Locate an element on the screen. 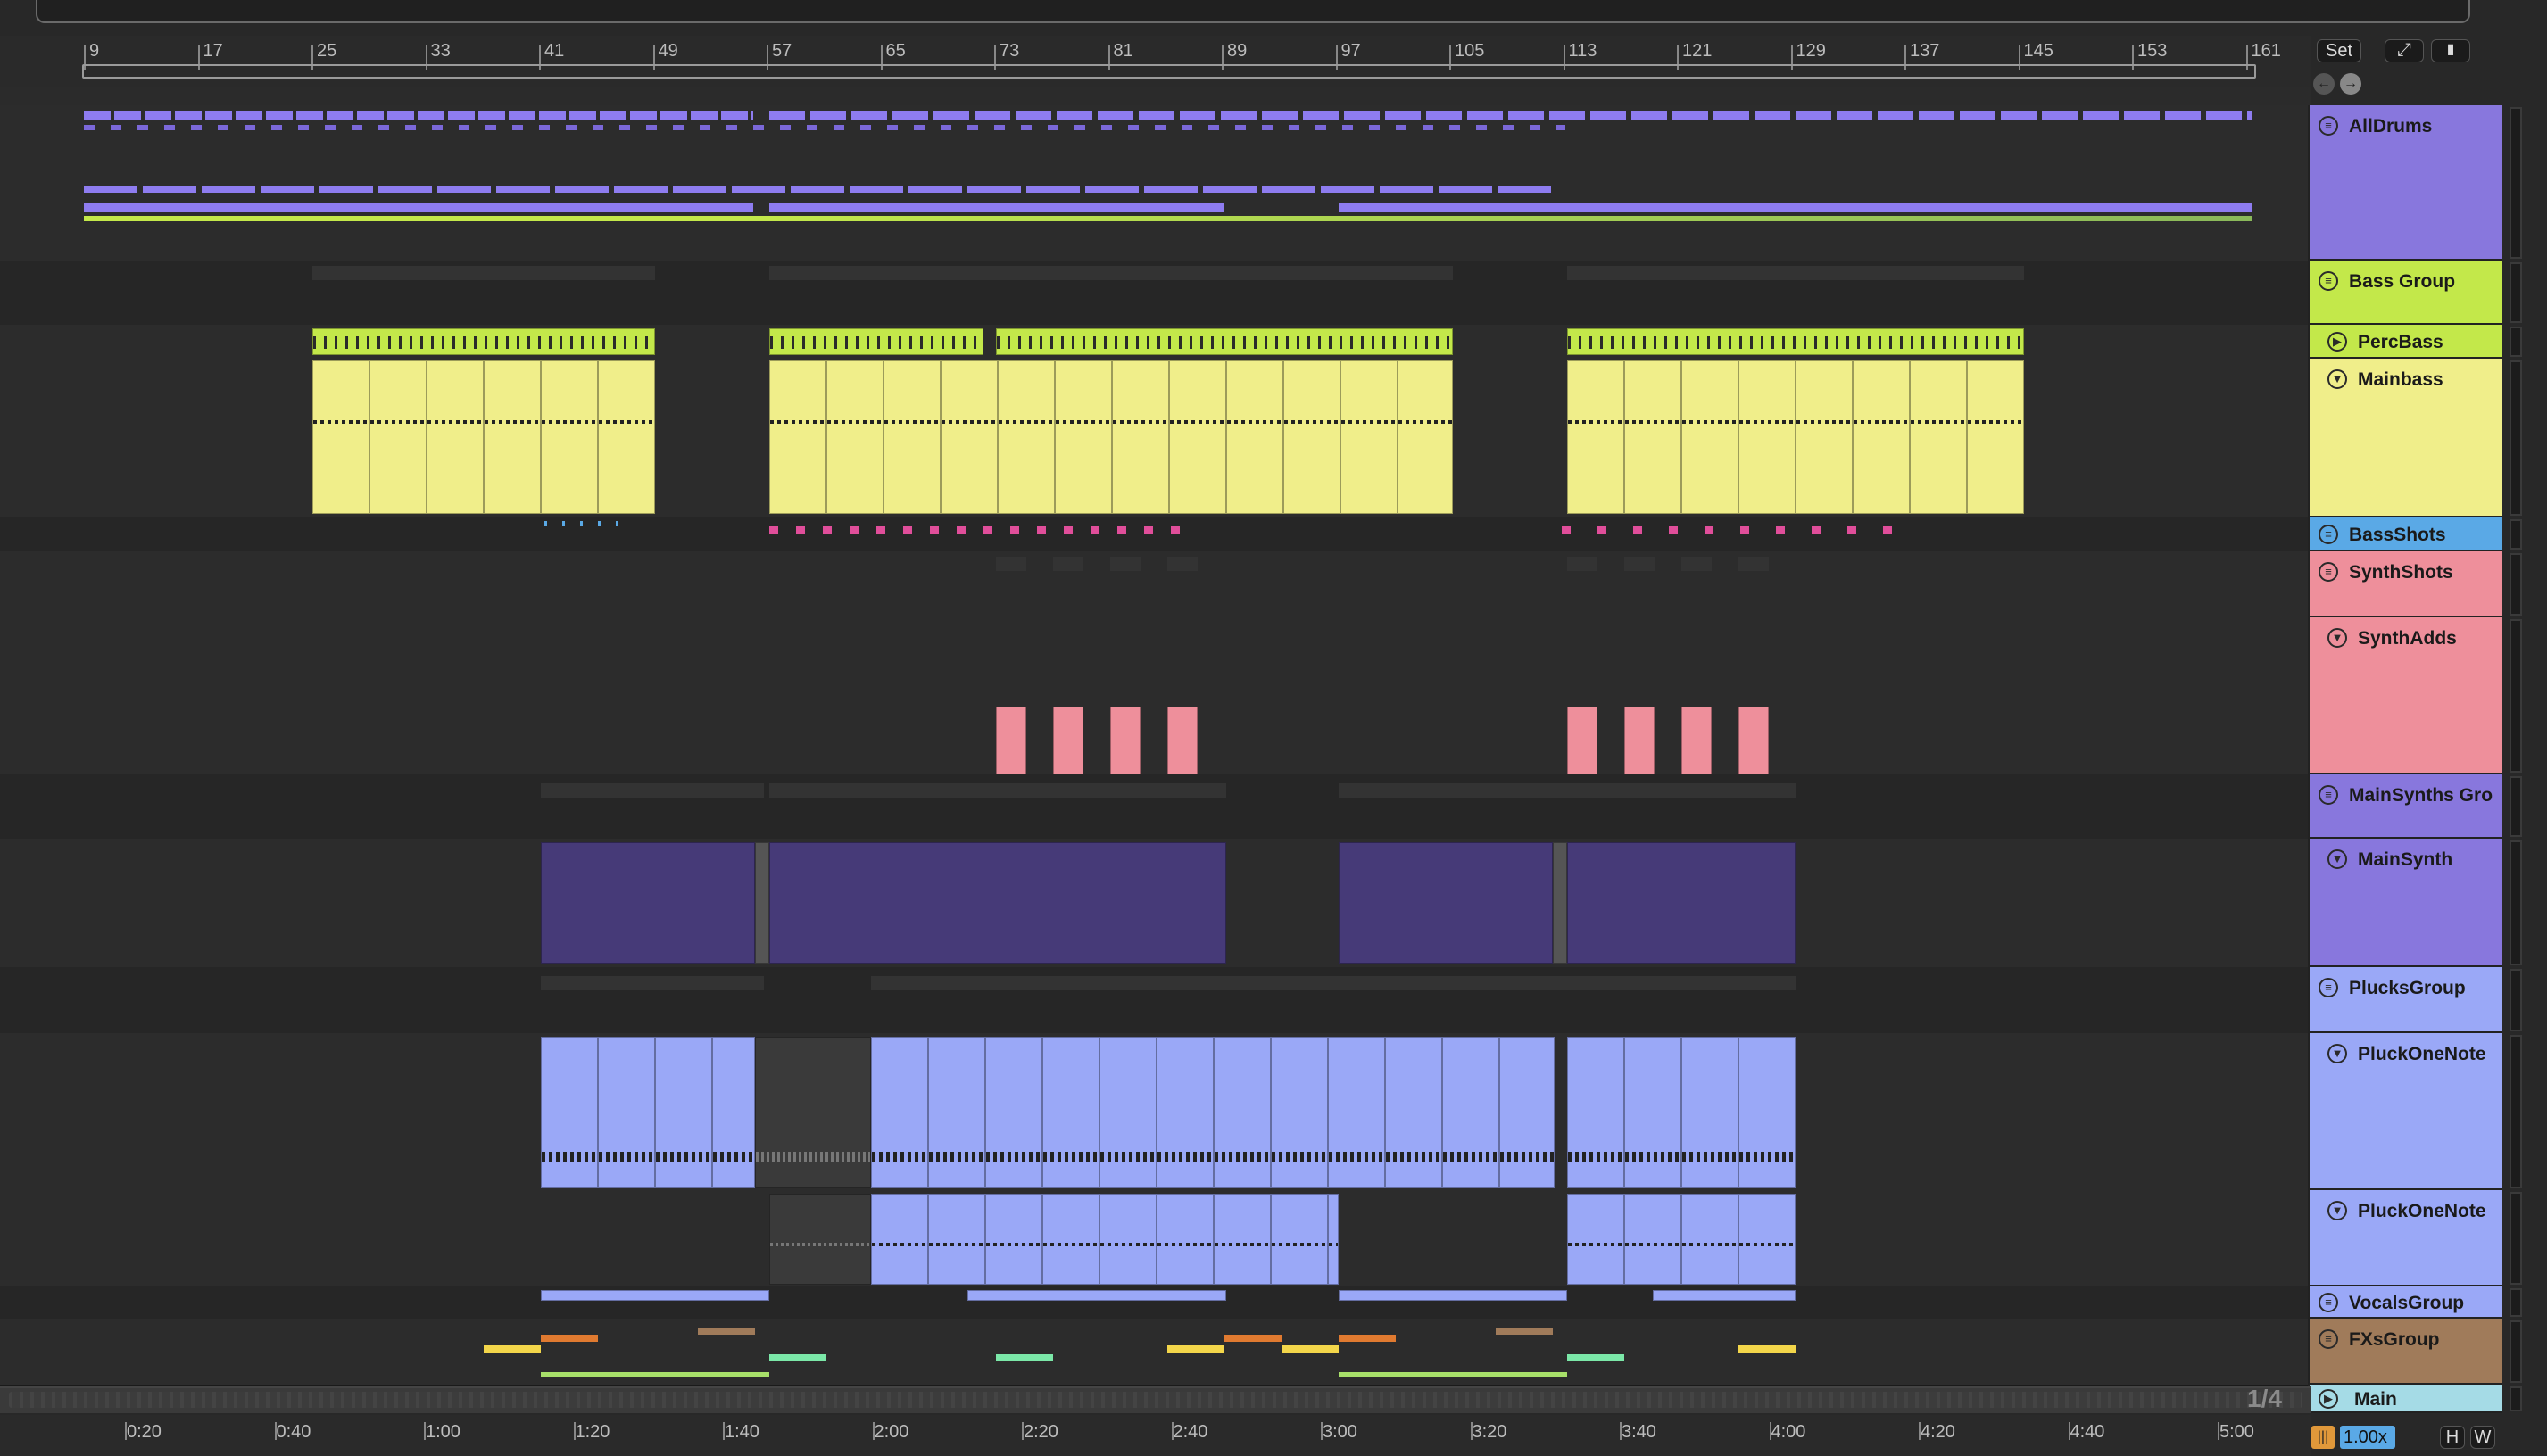 The height and width of the screenshot is (1456, 2547). lane-bassshots is located at coordinates (1155, 535).